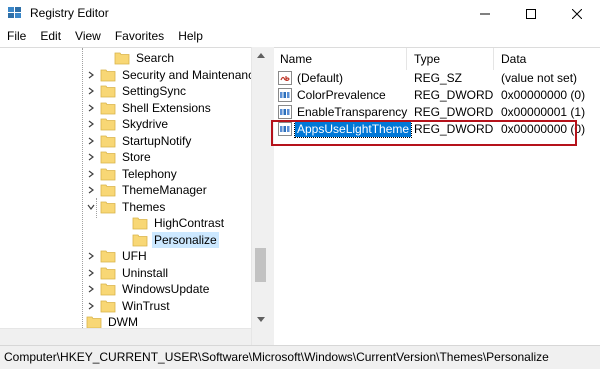  Describe the element at coordinates (513, 59) in the screenshot. I see `column-header-data: Data` at that location.